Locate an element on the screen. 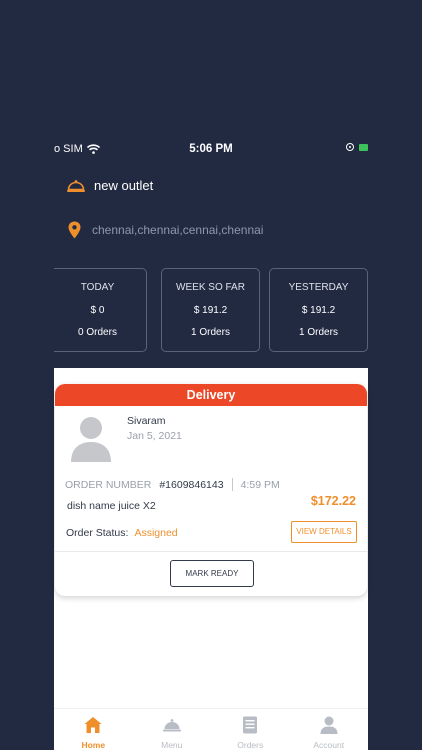  outlet-row: new outlet is located at coordinates (109, 185).